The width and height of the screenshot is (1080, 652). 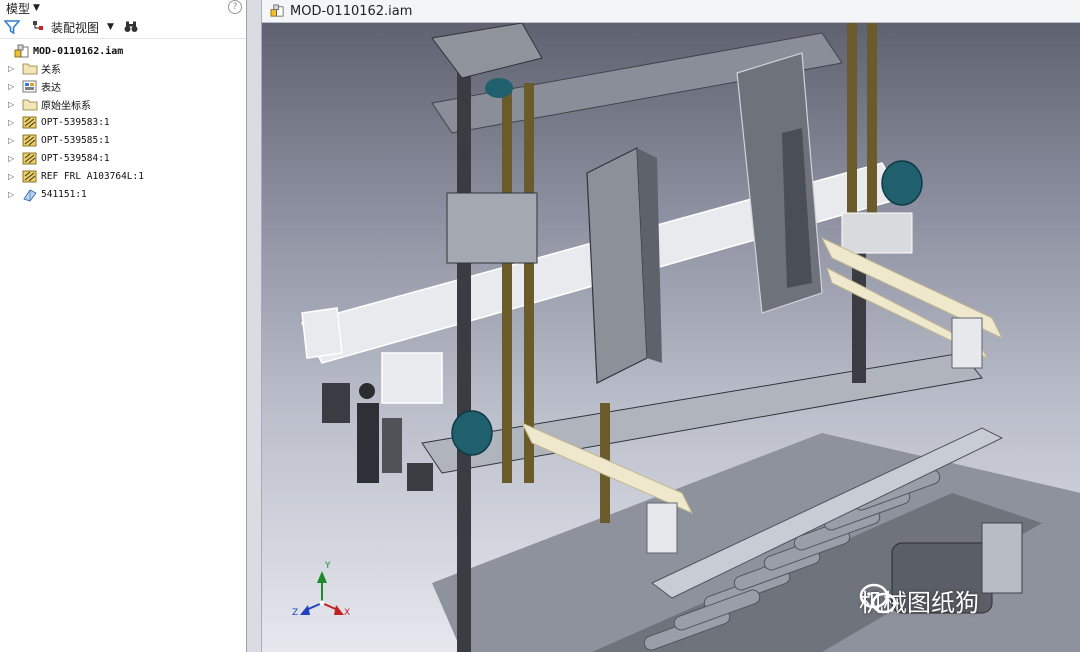 I want to click on tree-item-label: 关系, so click(x=51, y=70).